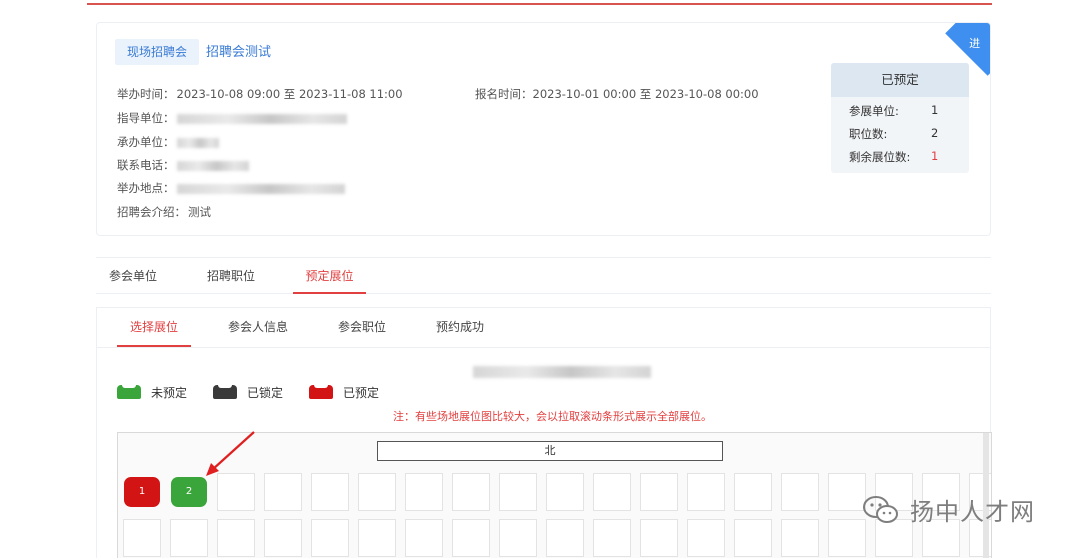 This screenshot has height=558, width=1080. I want to click on corner-ribbon-text: 进, so click(975, 43).